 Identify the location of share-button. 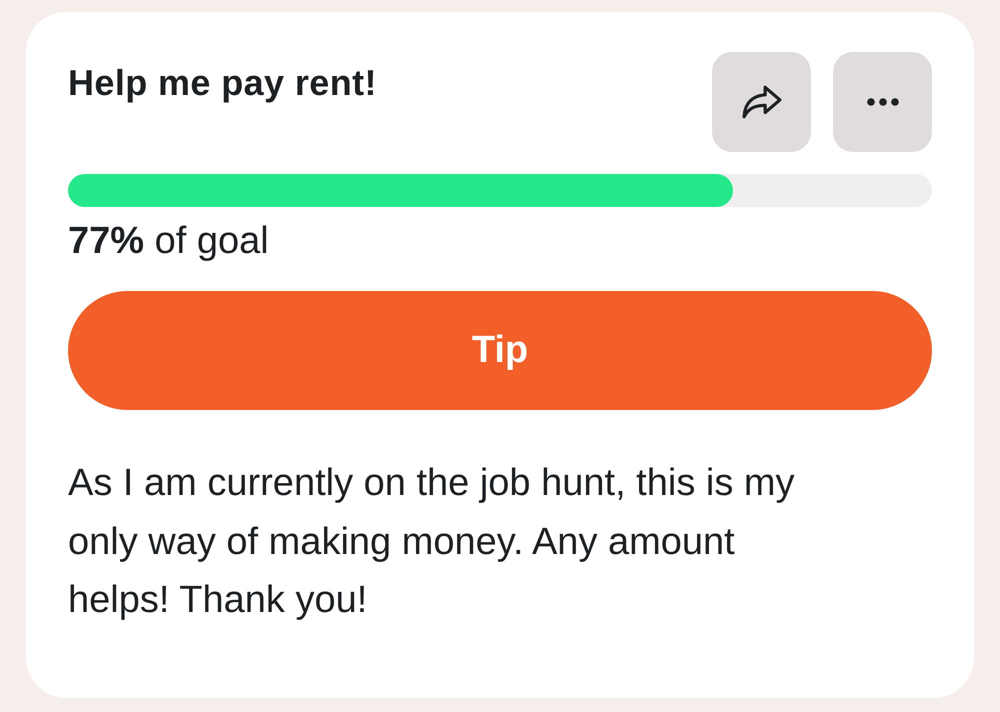
(761, 102).